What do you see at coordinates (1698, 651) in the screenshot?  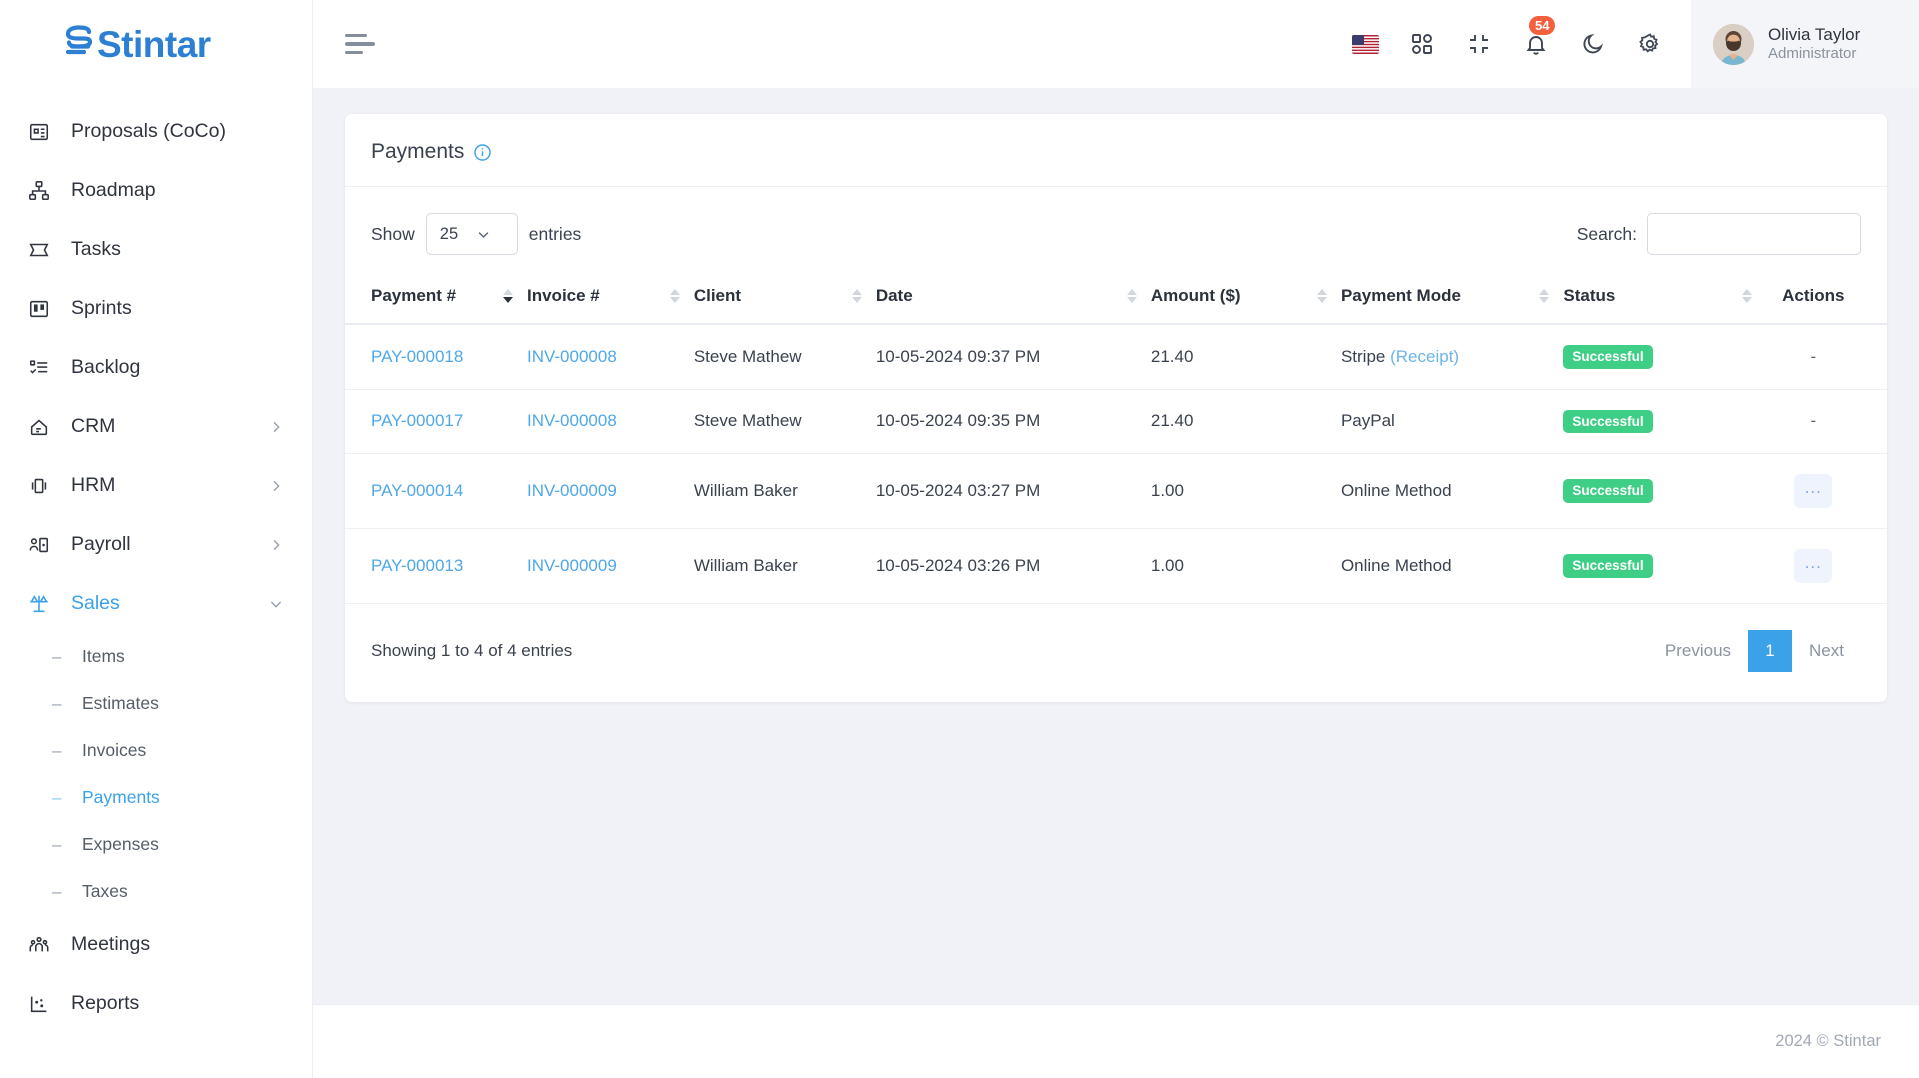 I see `pagination-previous: Previous` at bounding box center [1698, 651].